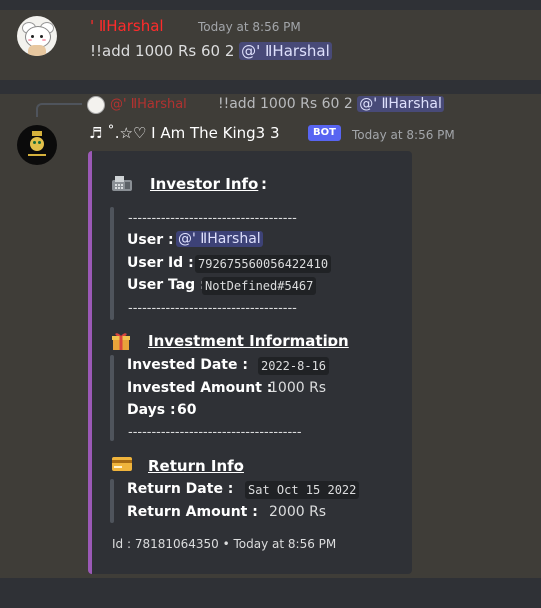  What do you see at coordinates (204, 184) in the screenshot?
I see `investor-info-title: Investor Info` at bounding box center [204, 184].